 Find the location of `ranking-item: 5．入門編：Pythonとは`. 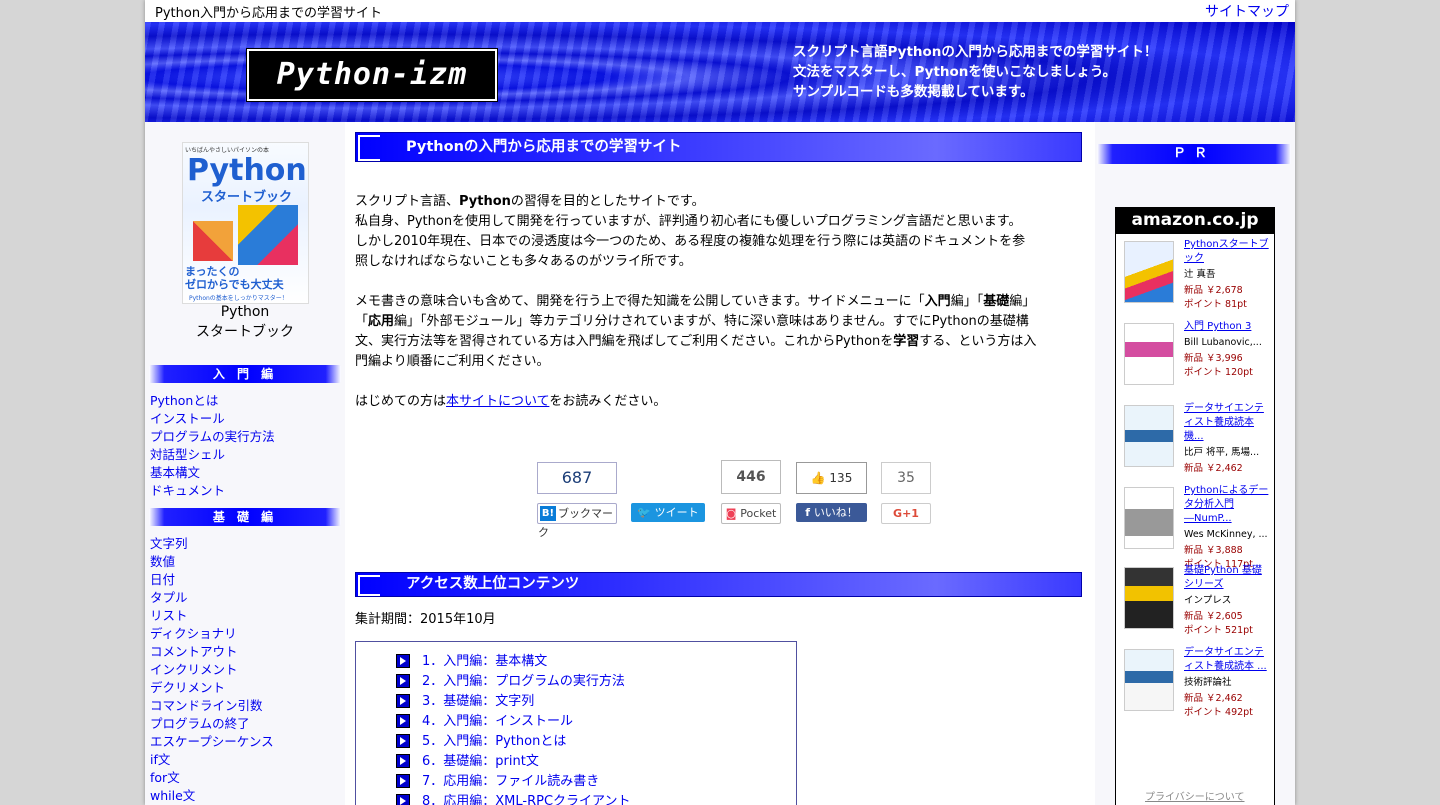

ranking-item: 5．入門編：Pythonとは is located at coordinates (513, 742).